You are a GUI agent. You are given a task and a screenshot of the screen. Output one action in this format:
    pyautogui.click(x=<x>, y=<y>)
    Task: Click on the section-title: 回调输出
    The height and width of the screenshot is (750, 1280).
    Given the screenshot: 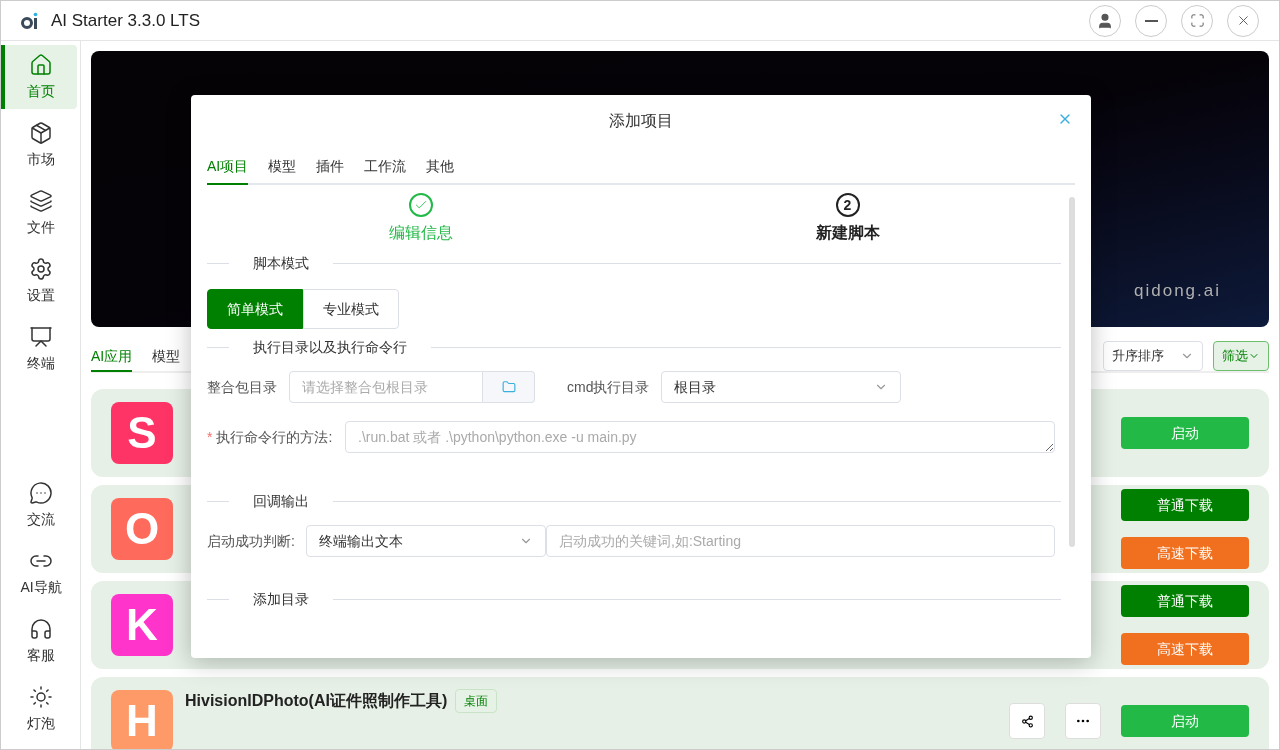 What is the action you would take?
    pyautogui.click(x=281, y=501)
    